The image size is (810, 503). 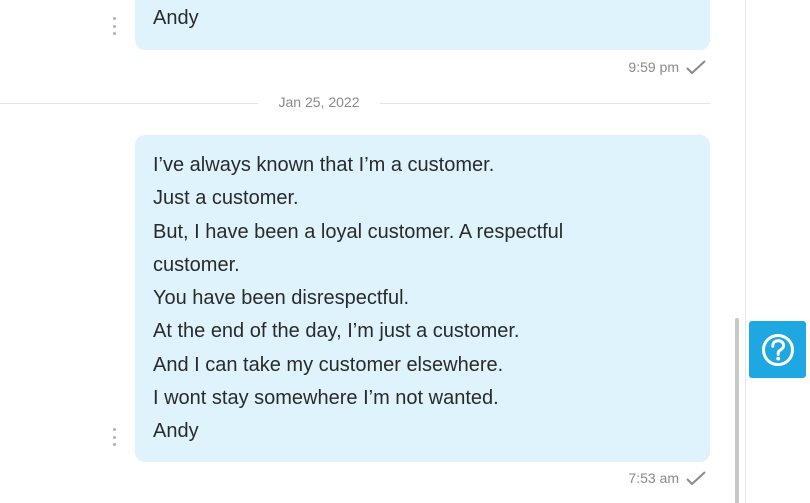 I want to click on message-timestamp: 7:53 am, so click(x=653, y=478).